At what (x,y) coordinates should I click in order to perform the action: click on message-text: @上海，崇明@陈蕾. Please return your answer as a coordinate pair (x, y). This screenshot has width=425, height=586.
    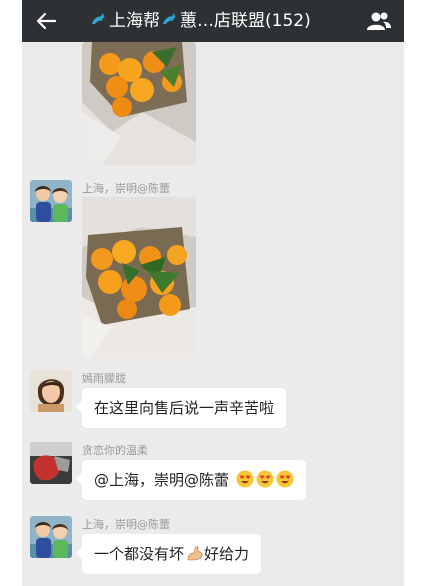
    Looking at the image, I should click on (164, 480).